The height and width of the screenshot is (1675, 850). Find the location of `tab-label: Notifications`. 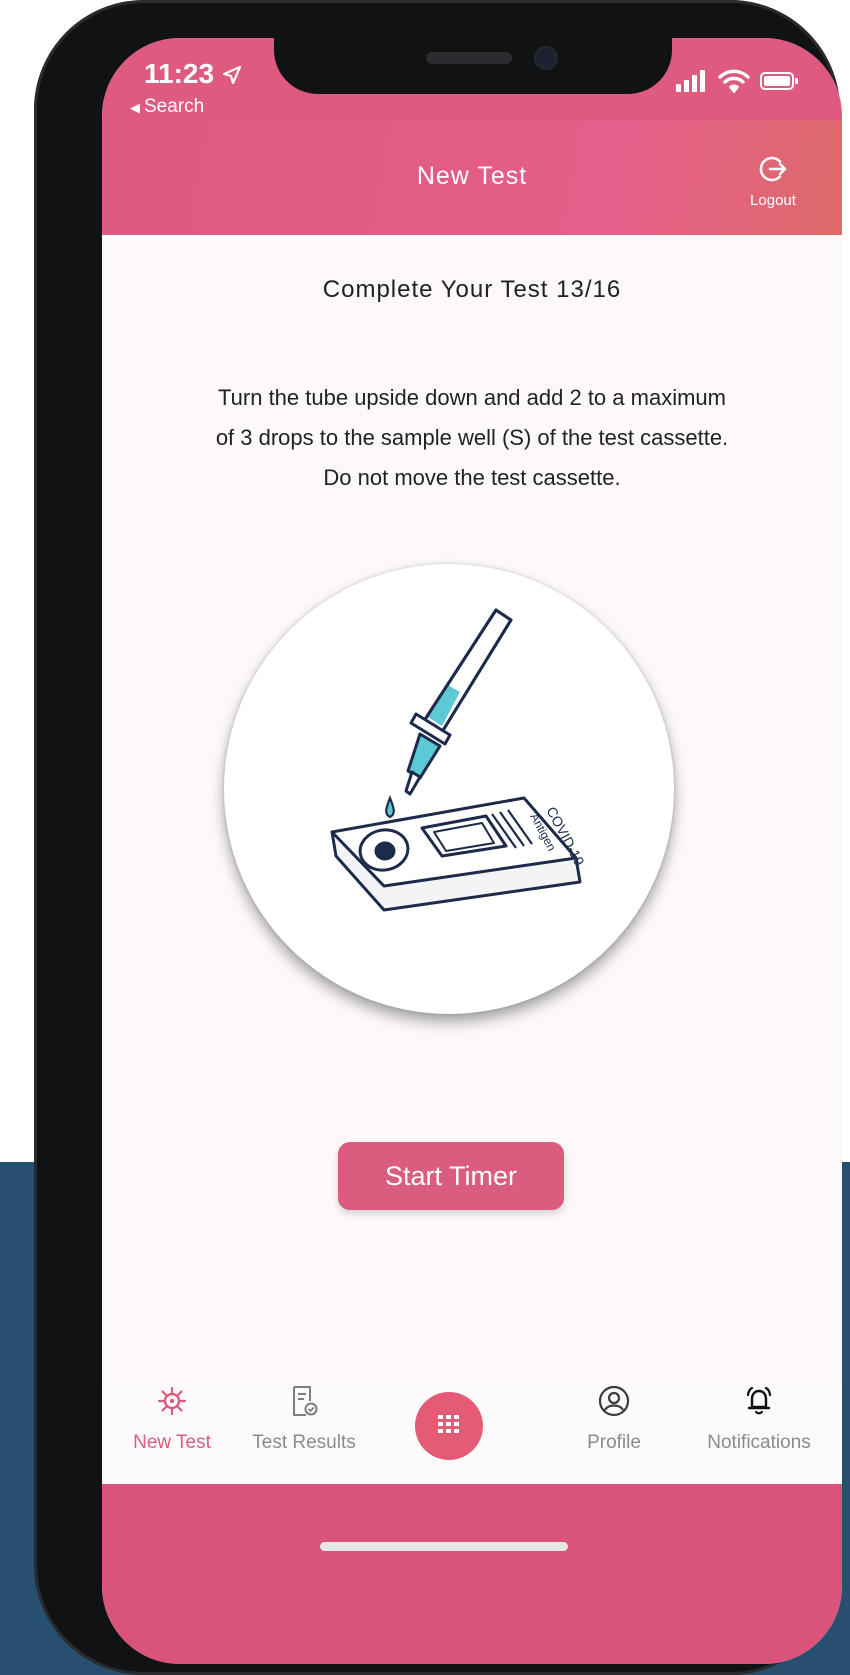

tab-label: Notifications is located at coordinates (759, 1442).